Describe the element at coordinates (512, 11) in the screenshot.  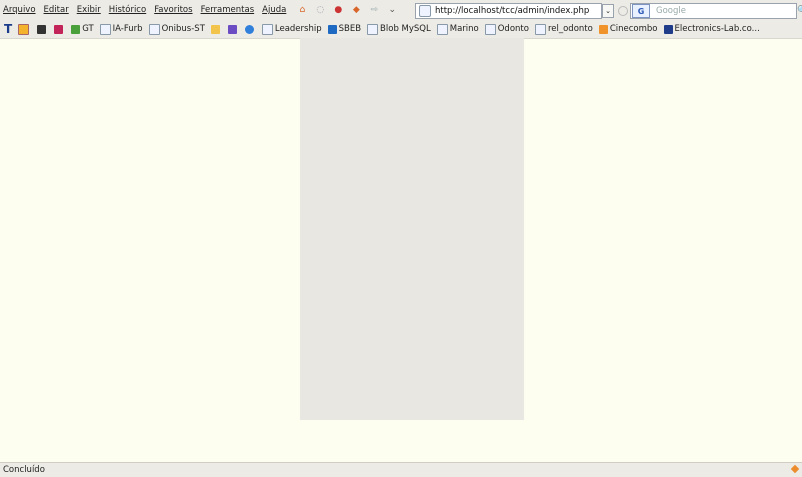
I see `address-url: http://localhost/tcc/admin/index.php` at that location.